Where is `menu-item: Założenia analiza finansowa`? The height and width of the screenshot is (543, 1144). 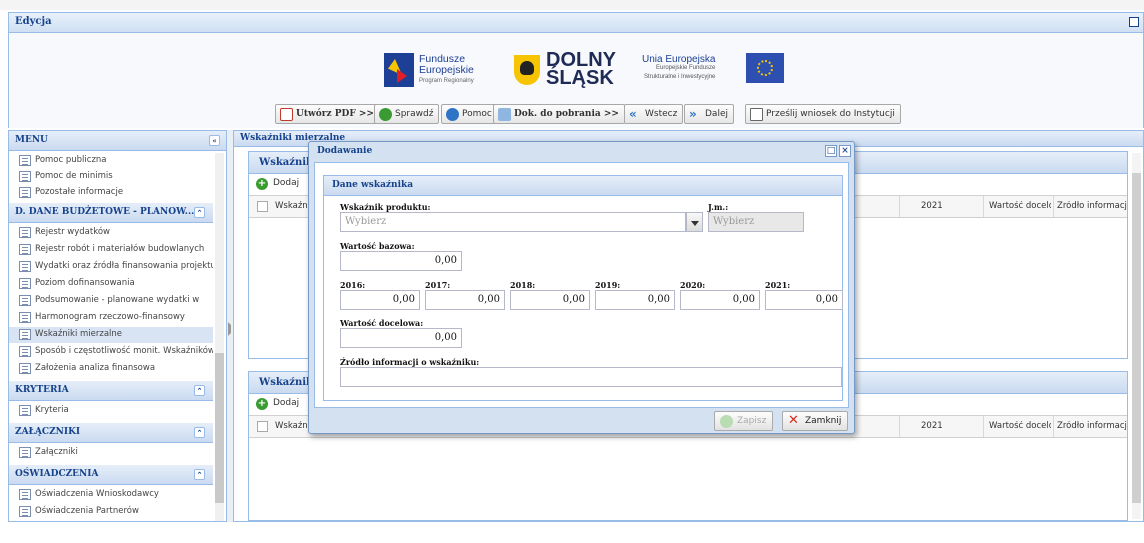 menu-item: Założenia analiza finansowa is located at coordinates (111, 369).